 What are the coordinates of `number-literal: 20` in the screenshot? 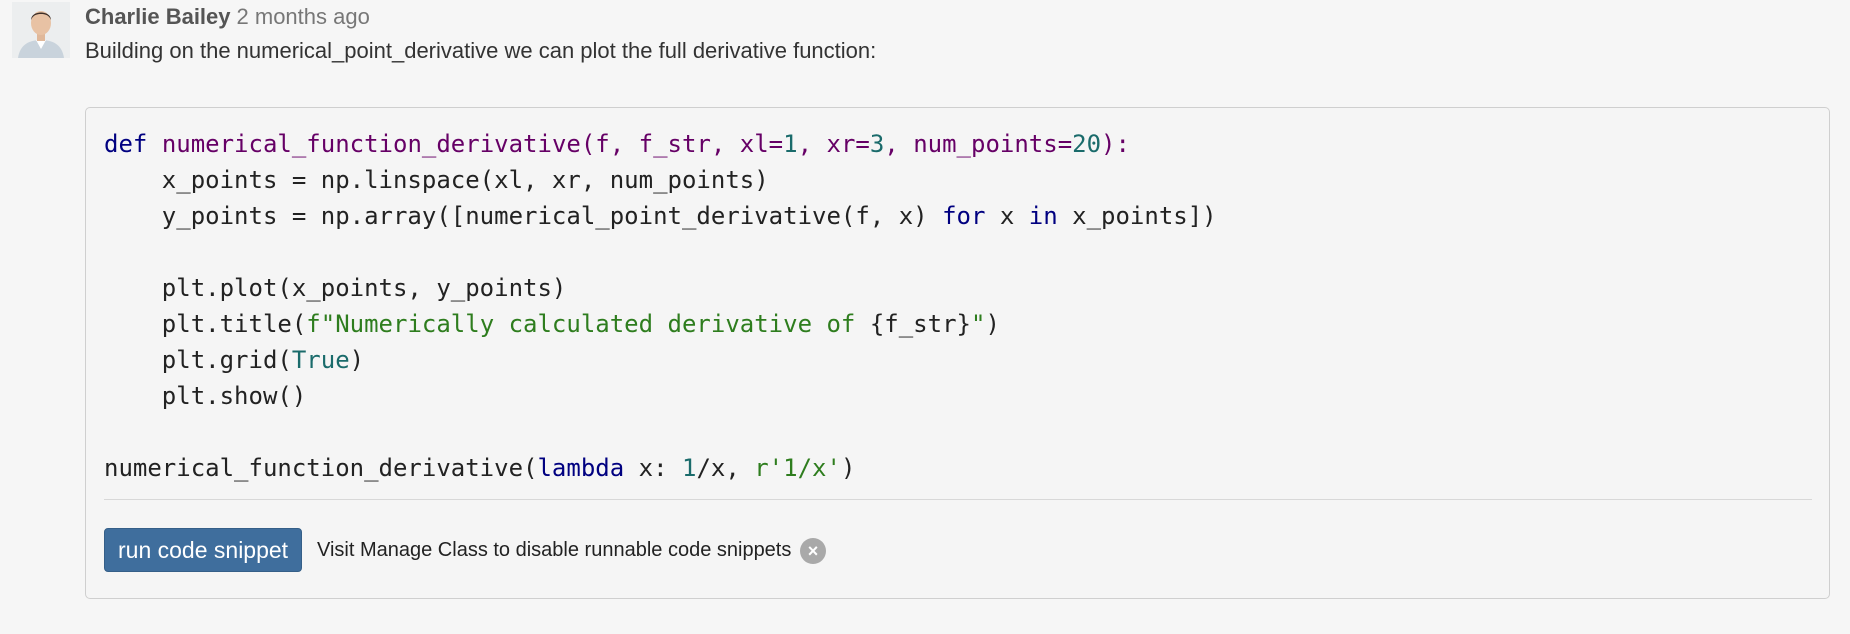 It's located at (1087, 144).